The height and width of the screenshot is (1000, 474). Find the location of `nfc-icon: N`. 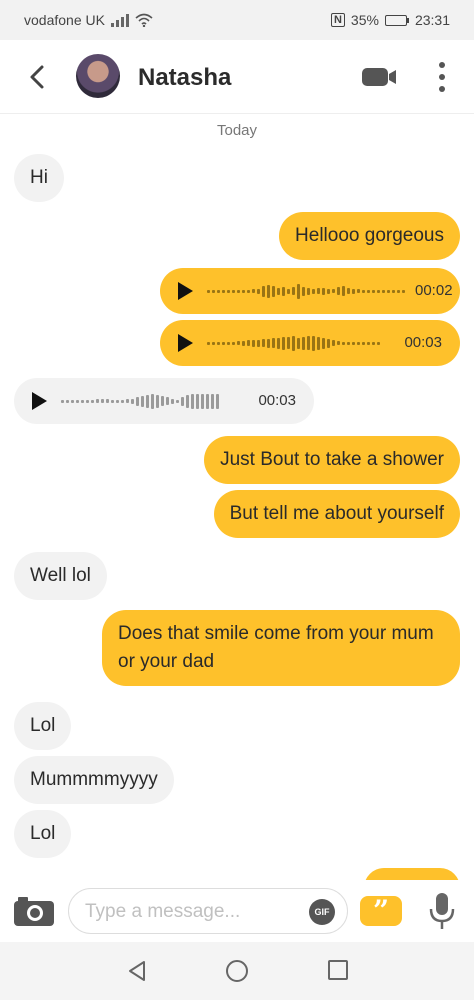

nfc-icon: N is located at coordinates (337, 20).